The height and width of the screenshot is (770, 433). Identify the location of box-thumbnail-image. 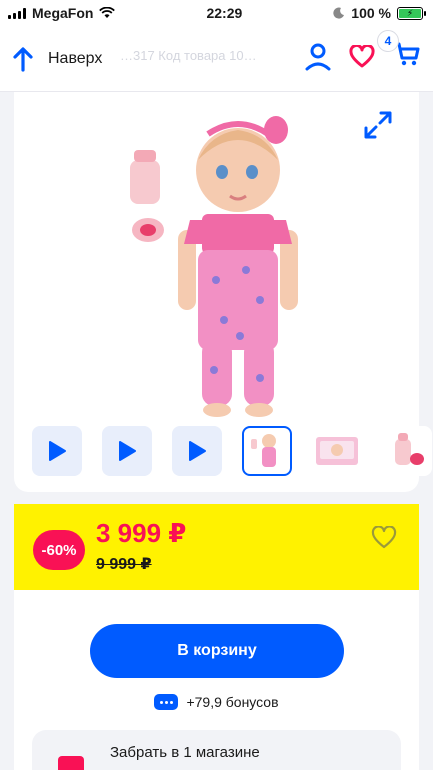
(337, 451).